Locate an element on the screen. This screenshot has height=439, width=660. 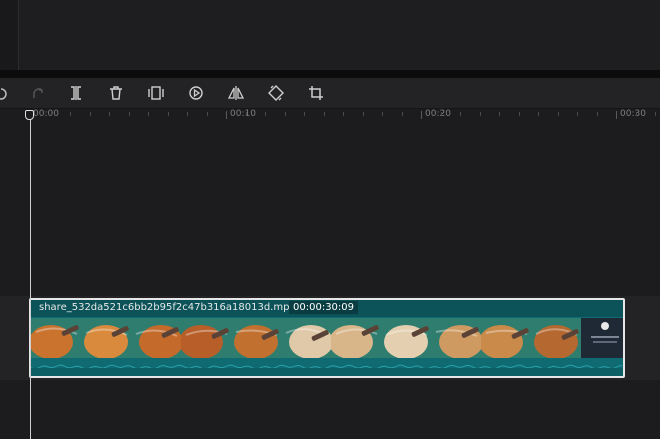
undo-icon is located at coordinates (5, 93).